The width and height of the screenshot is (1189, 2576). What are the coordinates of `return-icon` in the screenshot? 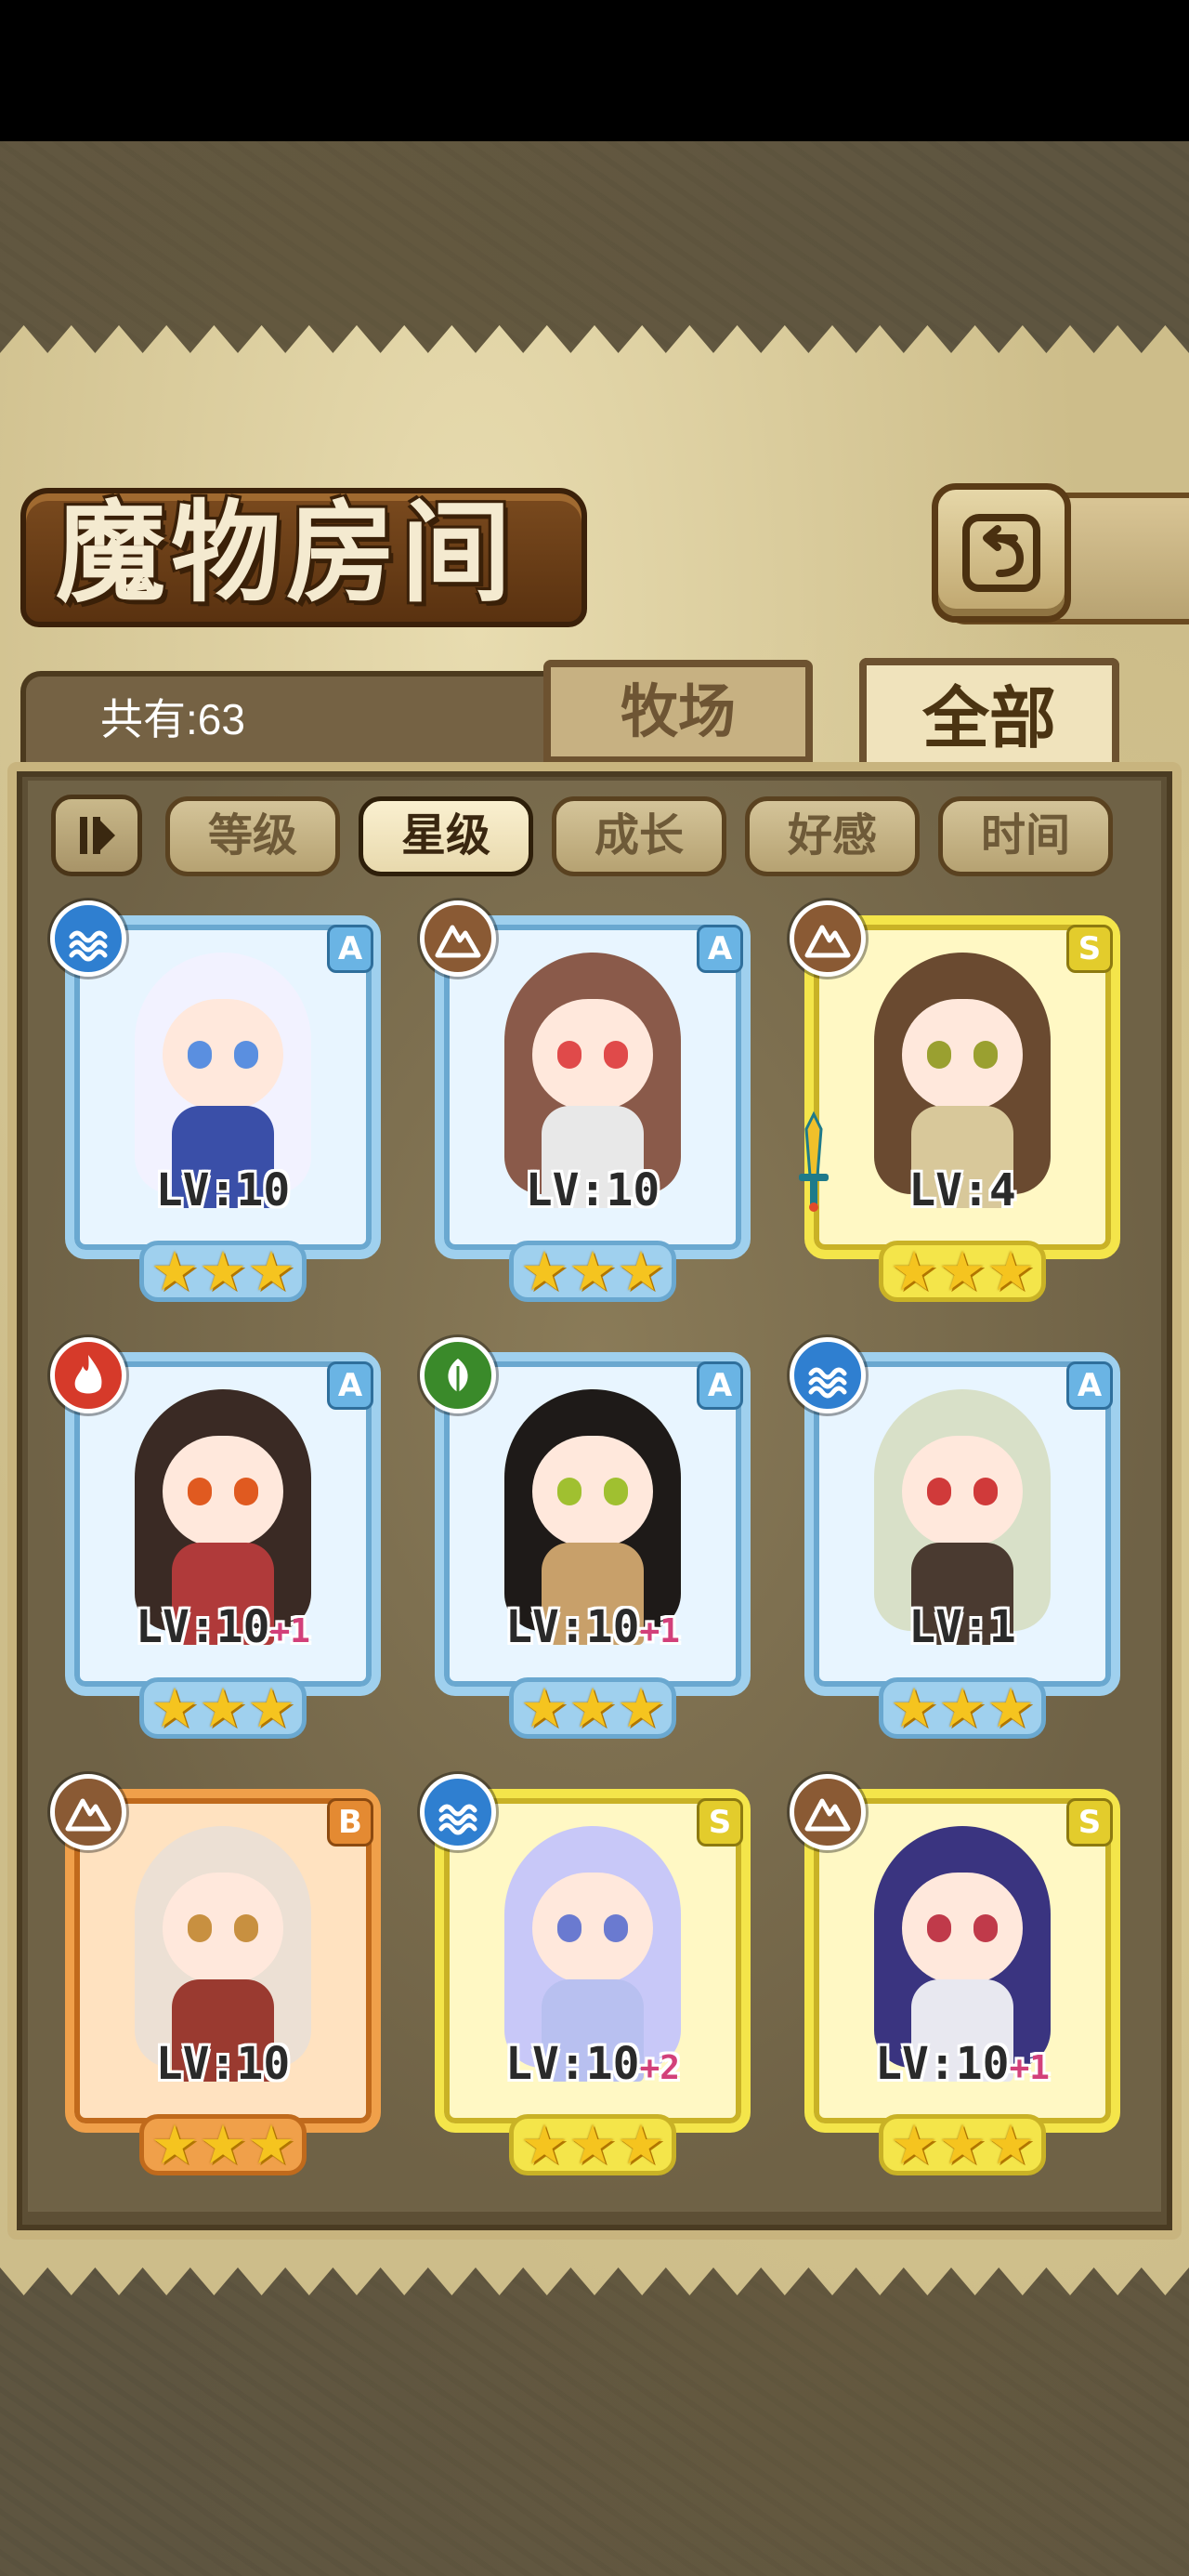 It's located at (1001, 553).